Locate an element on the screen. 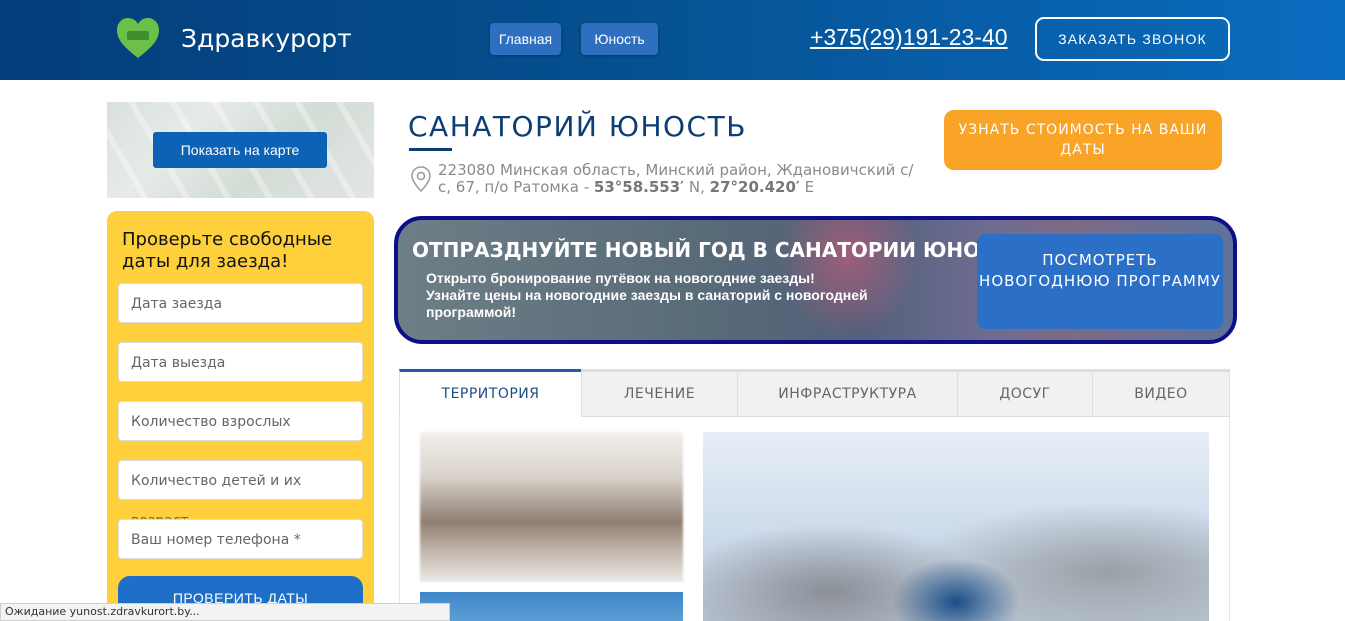 This screenshot has height=621, width=1345. get-price-button: УЗНАТЬ СТОИМОСТЬ НА ВАШИ ДАТЫ is located at coordinates (1083, 140).